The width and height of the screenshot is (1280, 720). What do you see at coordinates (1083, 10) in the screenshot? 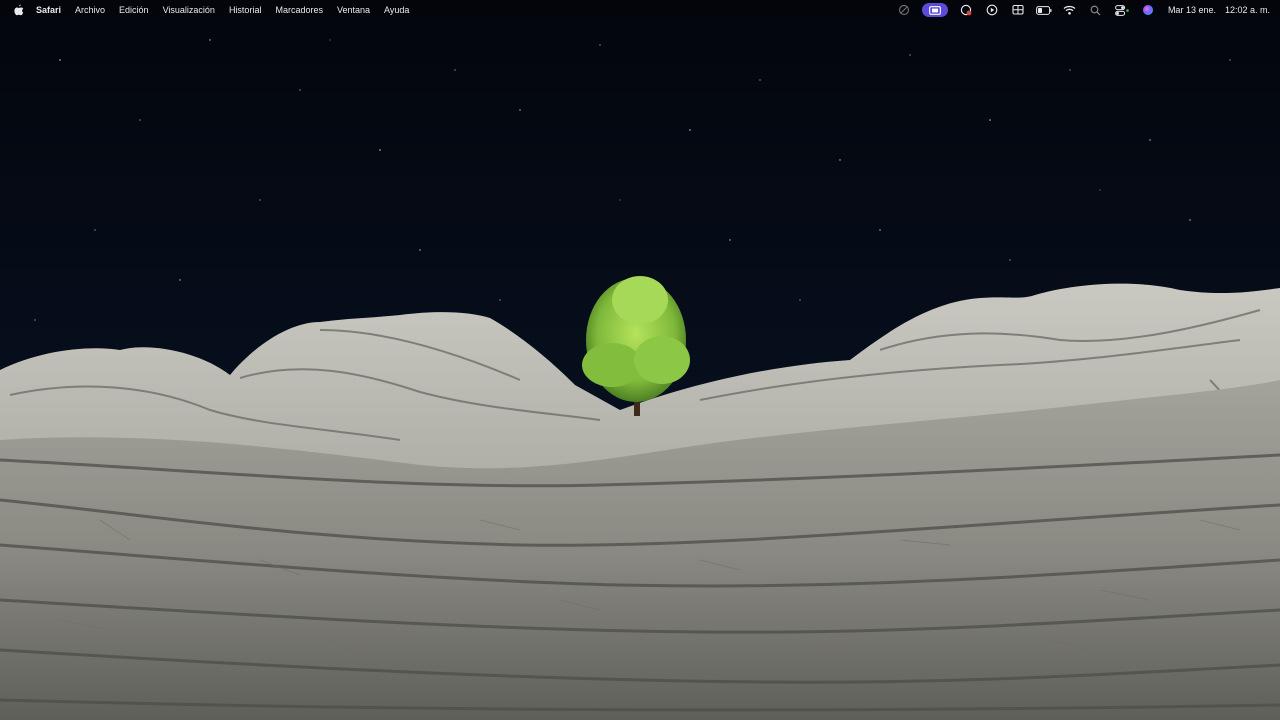
I see `menu-bar-right: Mar 13 ene. 12:02 a. m.` at bounding box center [1083, 10].